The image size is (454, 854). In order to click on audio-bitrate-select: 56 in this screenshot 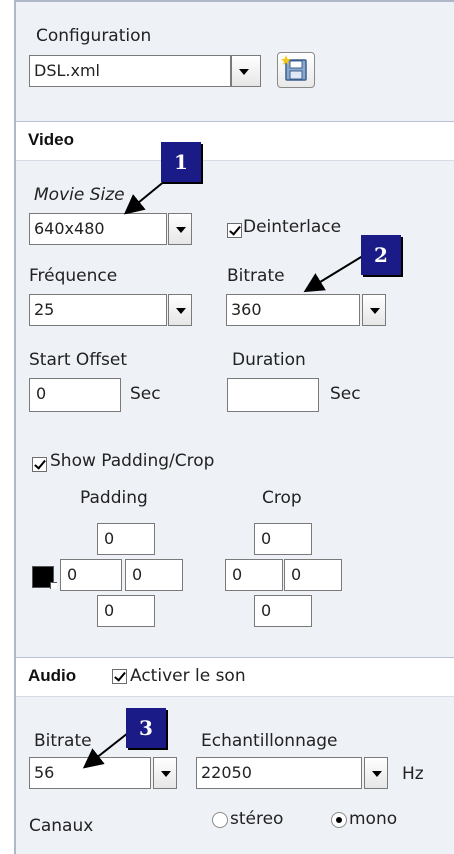, I will do `click(104, 773)`.